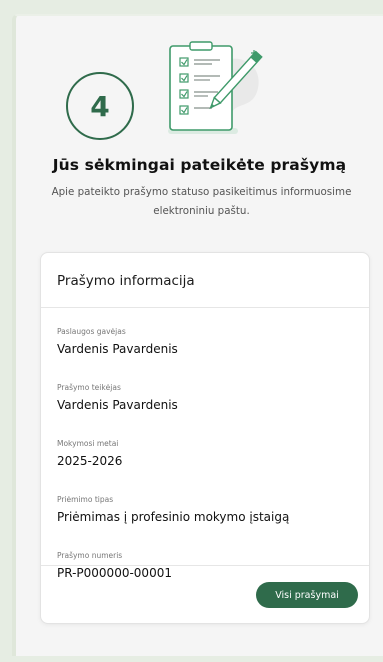 This screenshot has height=662, width=383. I want to click on clipboard-checklist-pencil-icon, so click(215, 87).